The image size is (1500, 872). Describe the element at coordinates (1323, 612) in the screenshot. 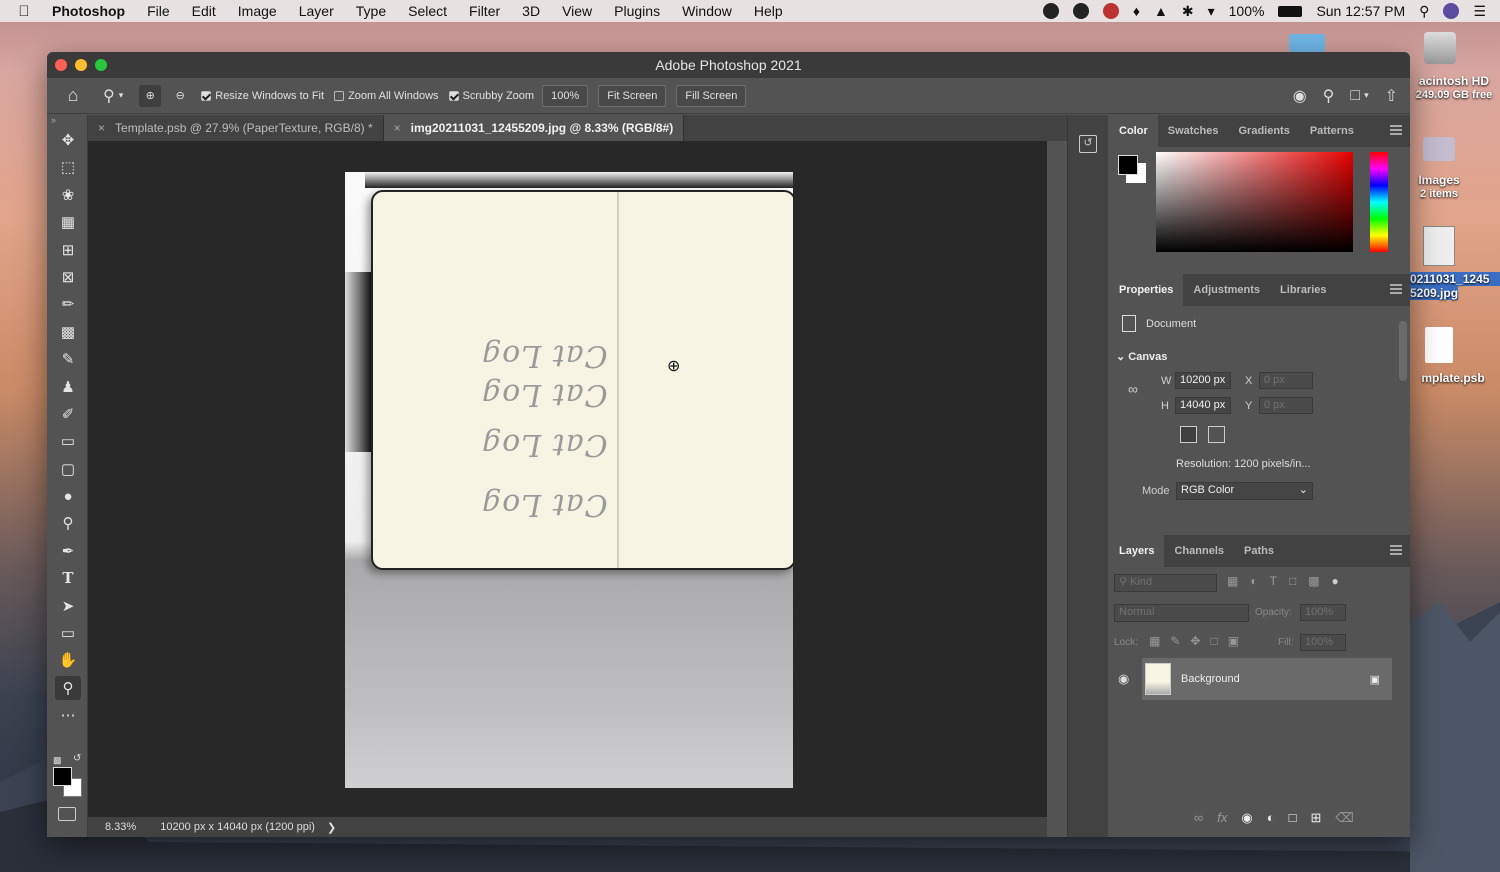

I see `opacity-field: 100%` at that location.